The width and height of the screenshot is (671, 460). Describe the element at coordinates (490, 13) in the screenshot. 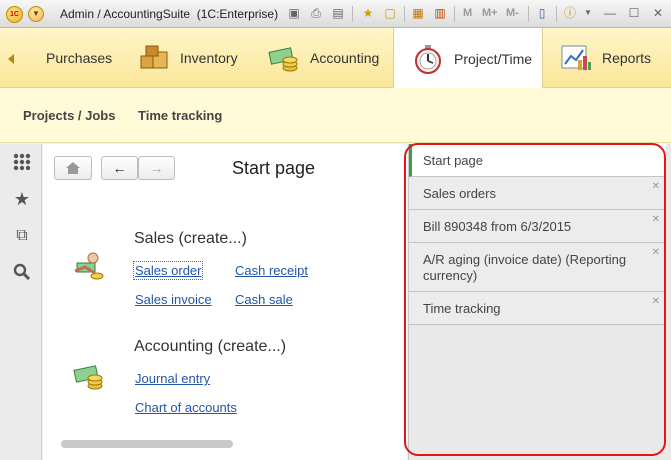

I see `memory-plus-button: M+` at that location.